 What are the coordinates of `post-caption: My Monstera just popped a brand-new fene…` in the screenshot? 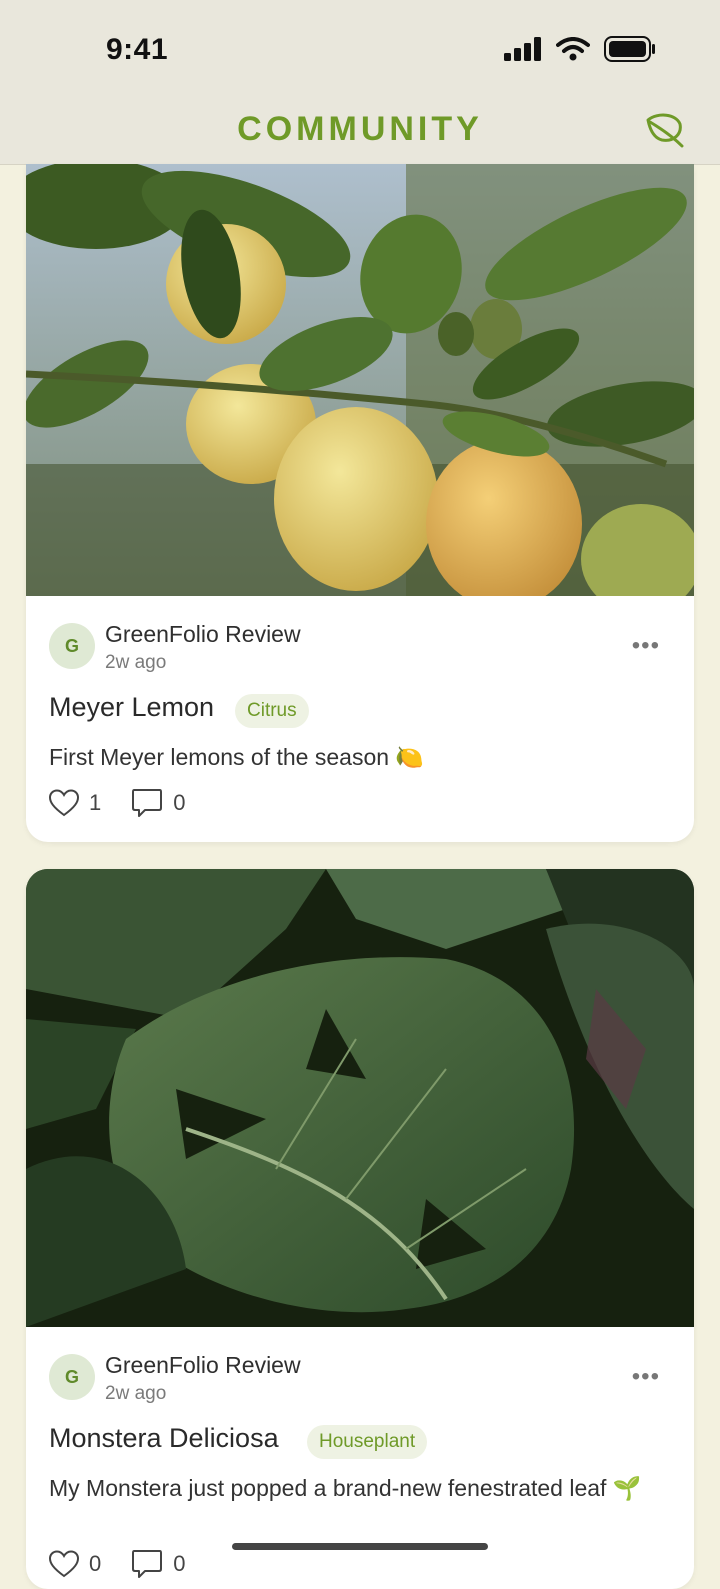 It's located at (345, 1488).